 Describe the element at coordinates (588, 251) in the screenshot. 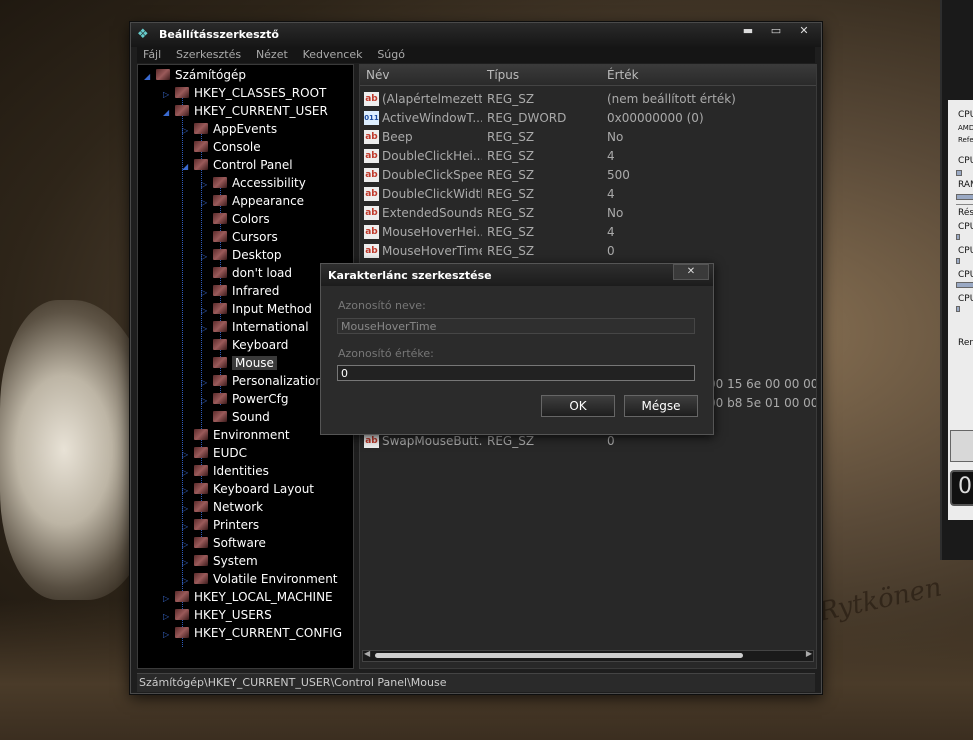

I see `list-item: ab MouseHoverTime REG_SZ 0` at that location.